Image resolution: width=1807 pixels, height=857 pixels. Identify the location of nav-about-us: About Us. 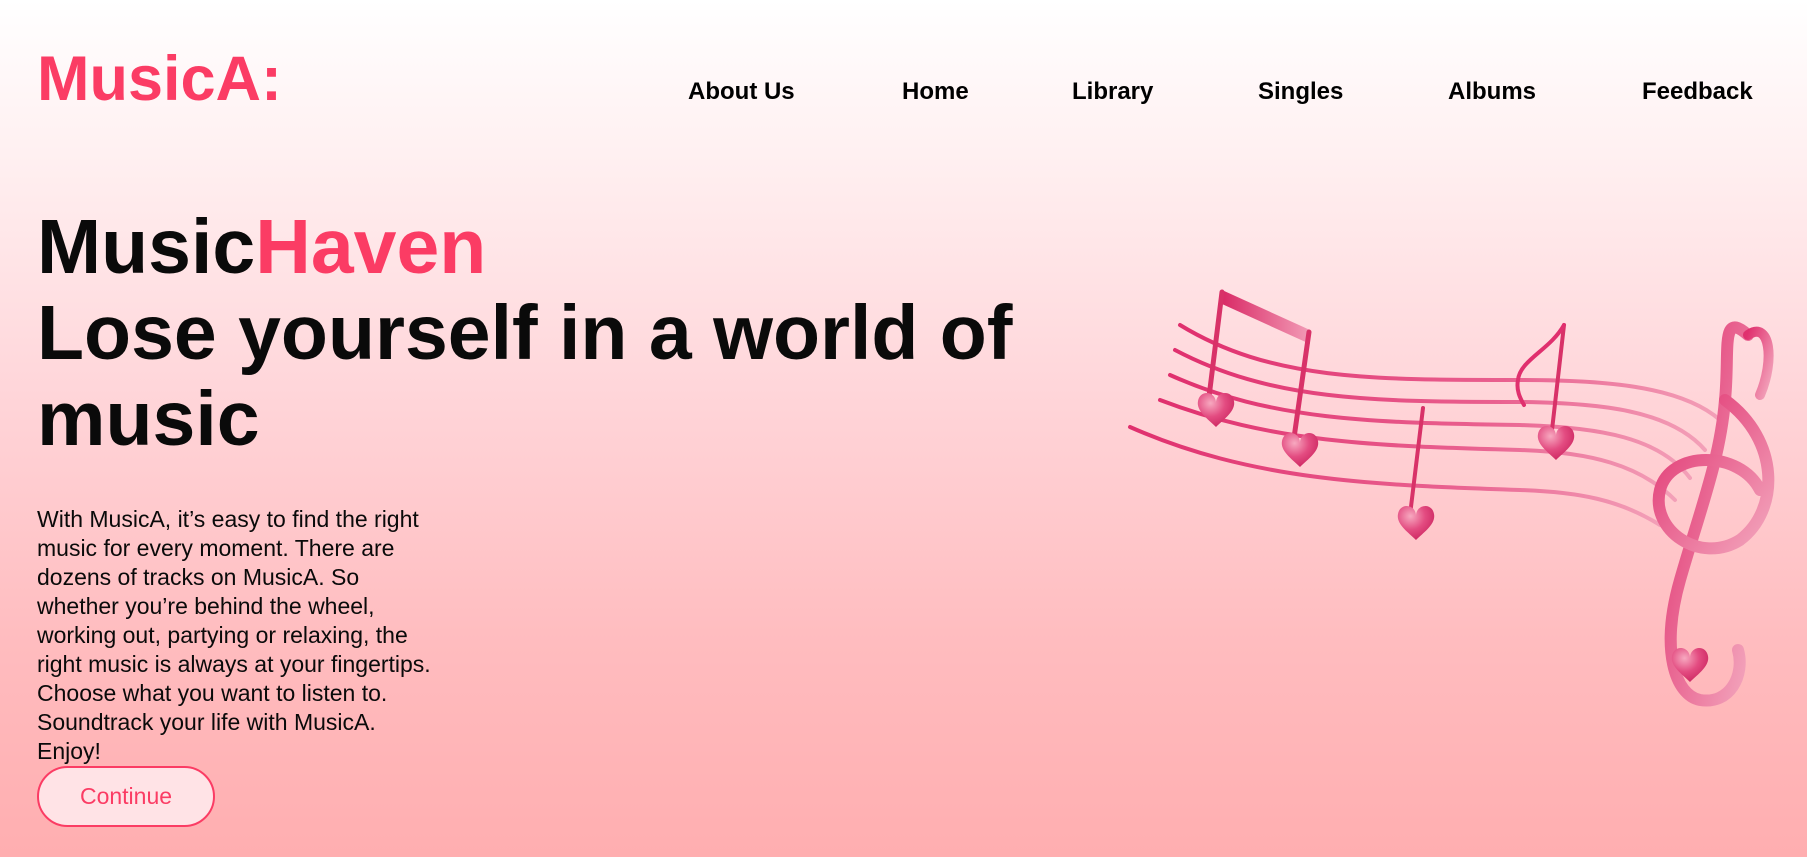
(741, 92).